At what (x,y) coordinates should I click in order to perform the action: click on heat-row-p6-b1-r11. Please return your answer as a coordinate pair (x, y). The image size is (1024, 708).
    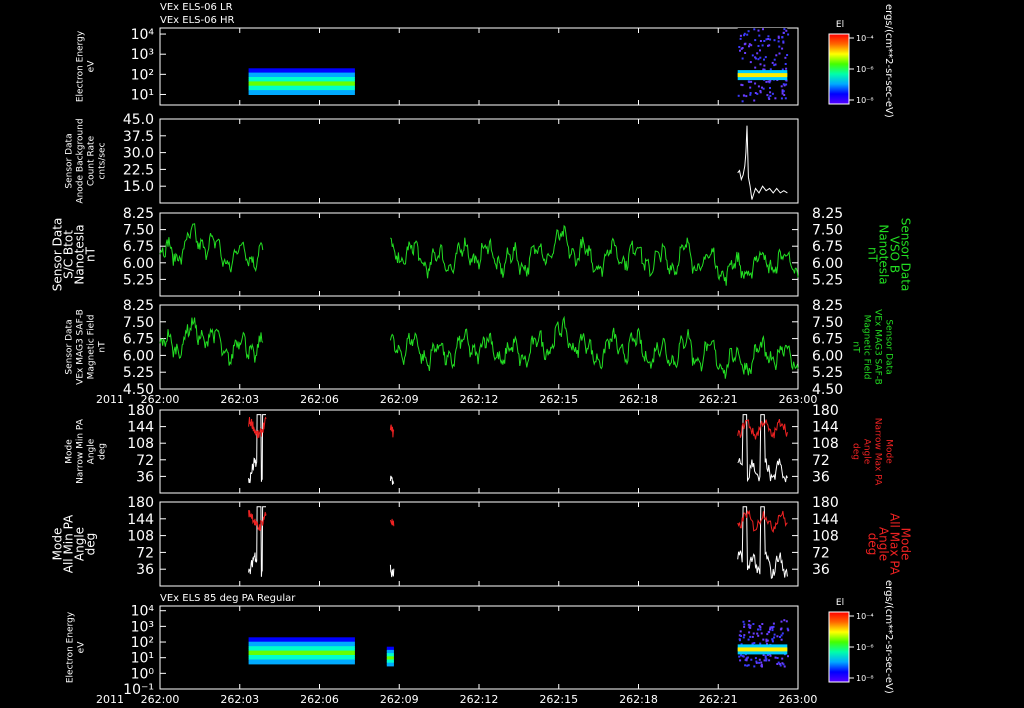
    Looking at the image, I should click on (390, 665).